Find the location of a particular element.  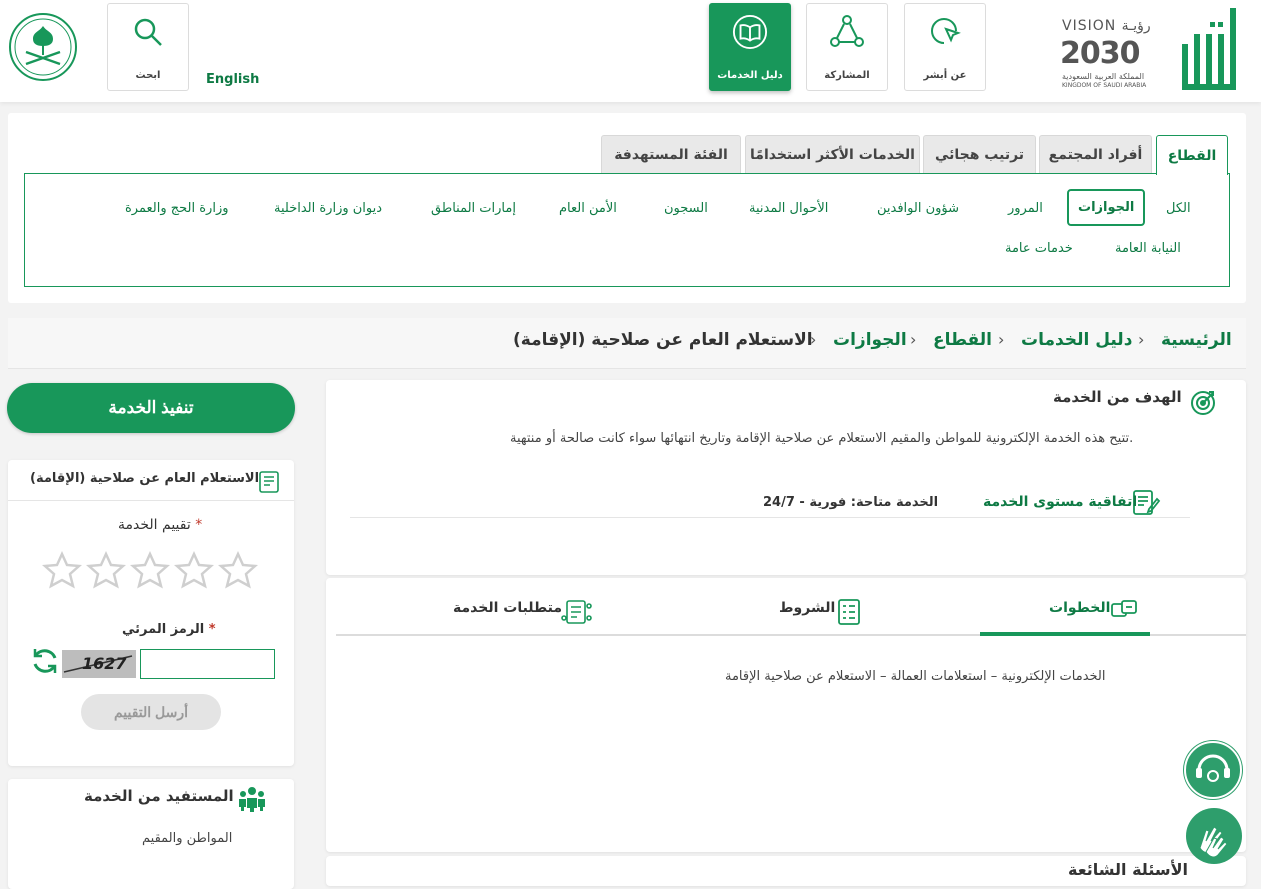

sign-language-button is located at coordinates (1214, 836).